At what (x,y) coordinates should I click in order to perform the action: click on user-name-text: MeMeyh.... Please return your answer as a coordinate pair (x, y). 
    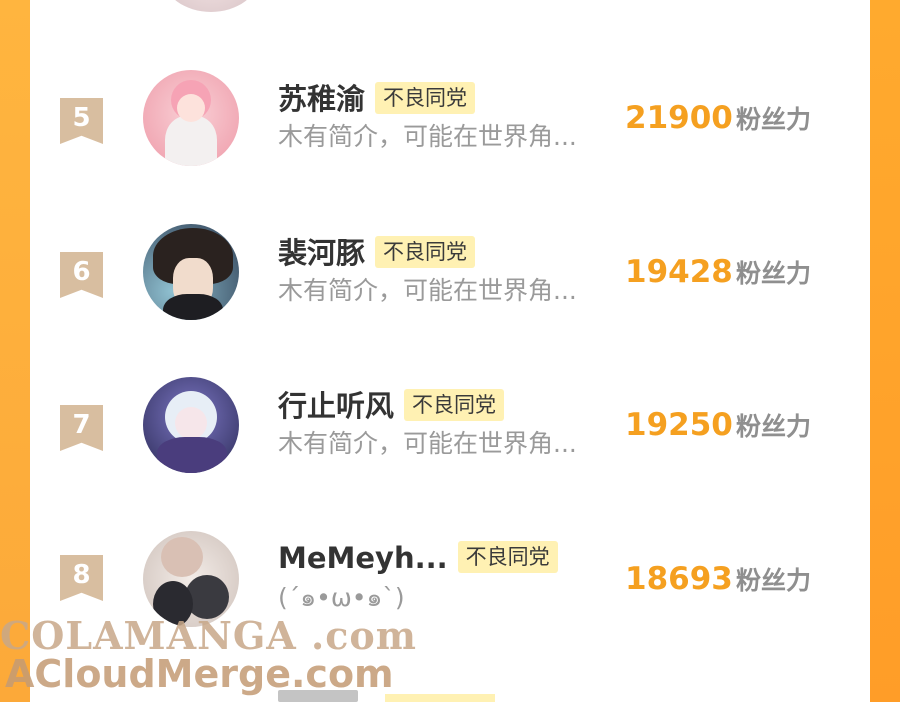
    Looking at the image, I should click on (363, 558).